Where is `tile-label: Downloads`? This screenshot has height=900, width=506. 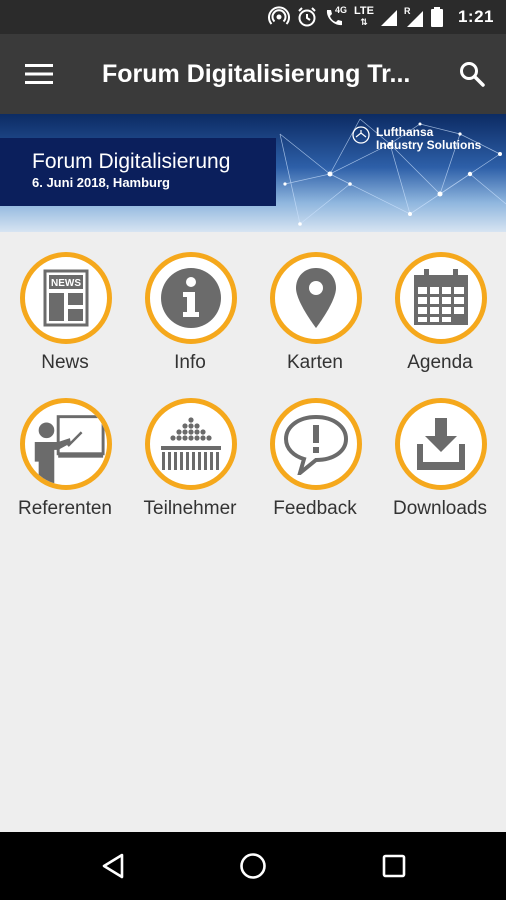 tile-label: Downloads is located at coordinates (440, 508).